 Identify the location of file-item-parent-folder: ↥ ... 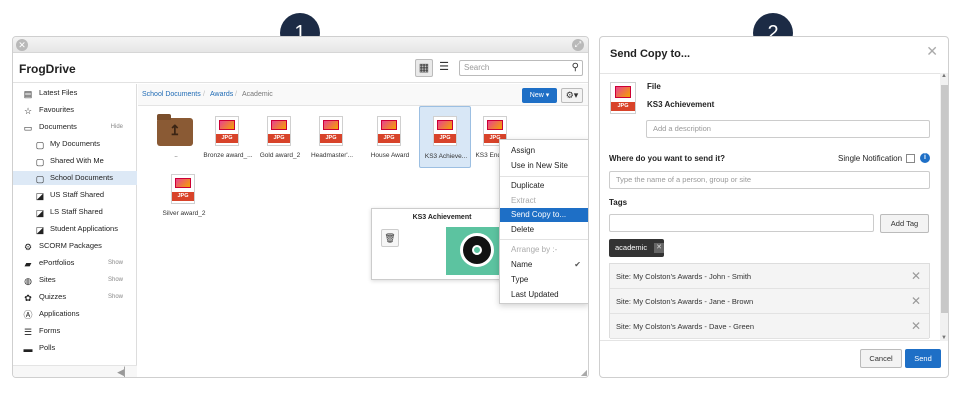
(176, 138).